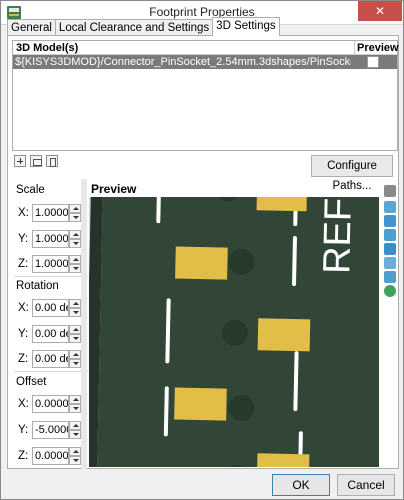 This screenshot has height=500, width=404. What do you see at coordinates (114, 189) in the screenshot?
I see `preview-label: Preview` at bounding box center [114, 189].